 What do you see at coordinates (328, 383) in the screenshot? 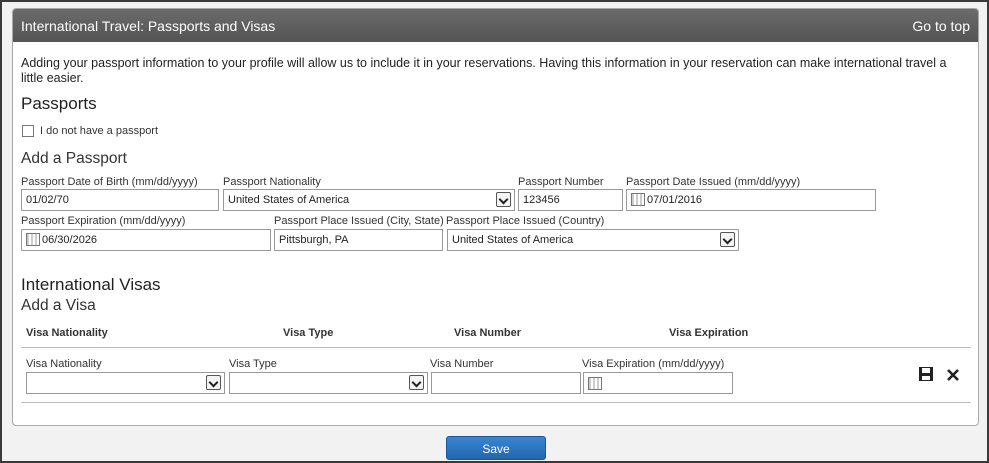
I see `visa-type-select` at bounding box center [328, 383].